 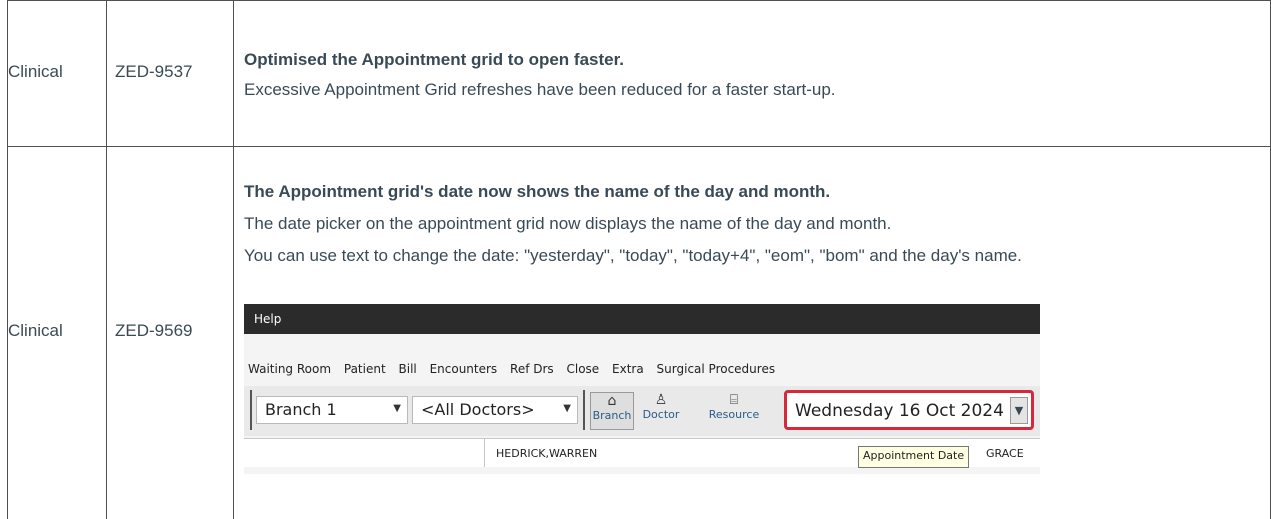 I want to click on title-bar: Help, so click(x=642, y=319).